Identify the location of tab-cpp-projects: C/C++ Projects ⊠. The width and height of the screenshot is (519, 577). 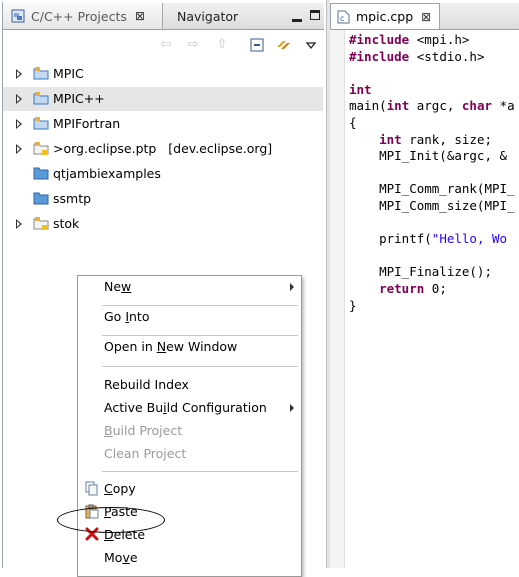
(83, 16).